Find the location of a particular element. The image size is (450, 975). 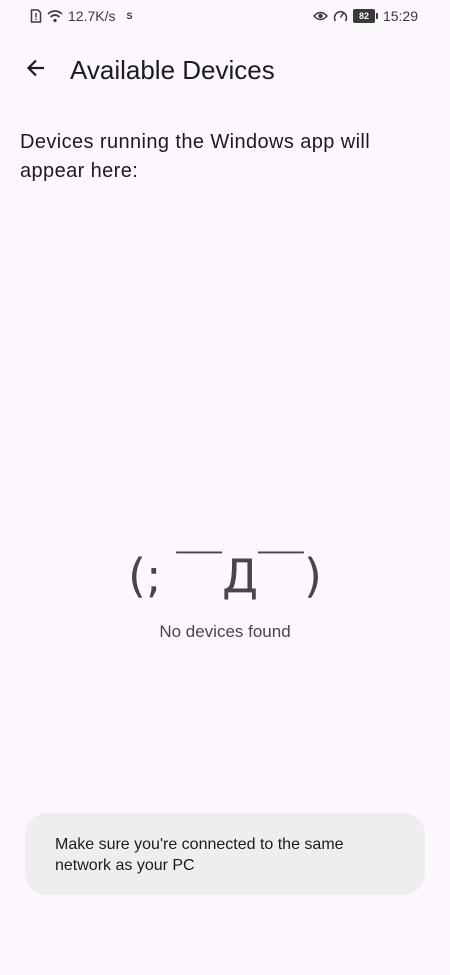

battery-icon: 82 is located at coordinates (365, 16).